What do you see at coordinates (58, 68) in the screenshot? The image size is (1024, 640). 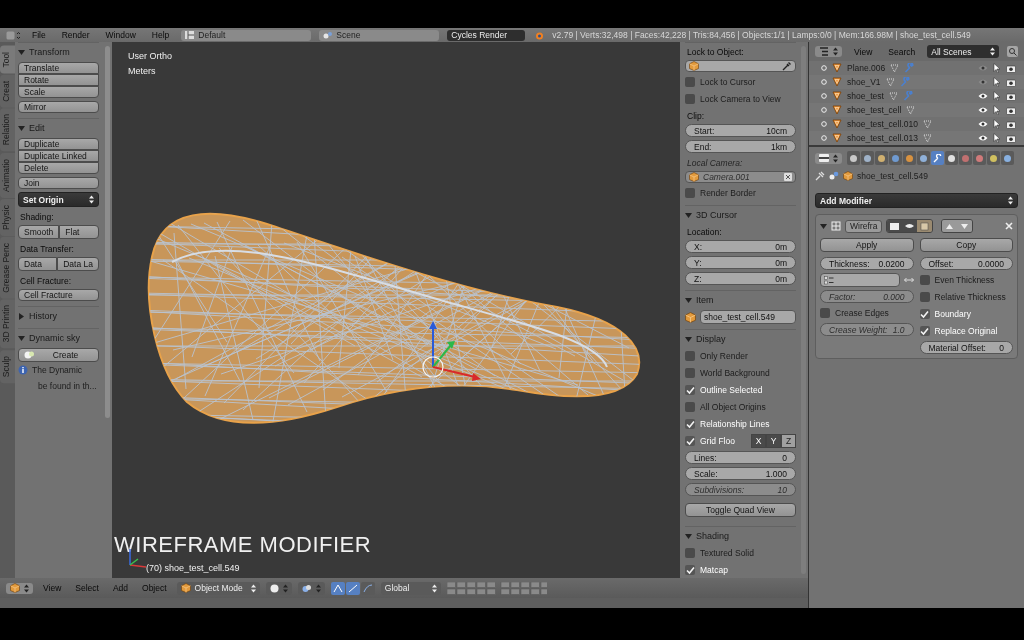 I see `tool-button: Translate` at bounding box center [58, 68].